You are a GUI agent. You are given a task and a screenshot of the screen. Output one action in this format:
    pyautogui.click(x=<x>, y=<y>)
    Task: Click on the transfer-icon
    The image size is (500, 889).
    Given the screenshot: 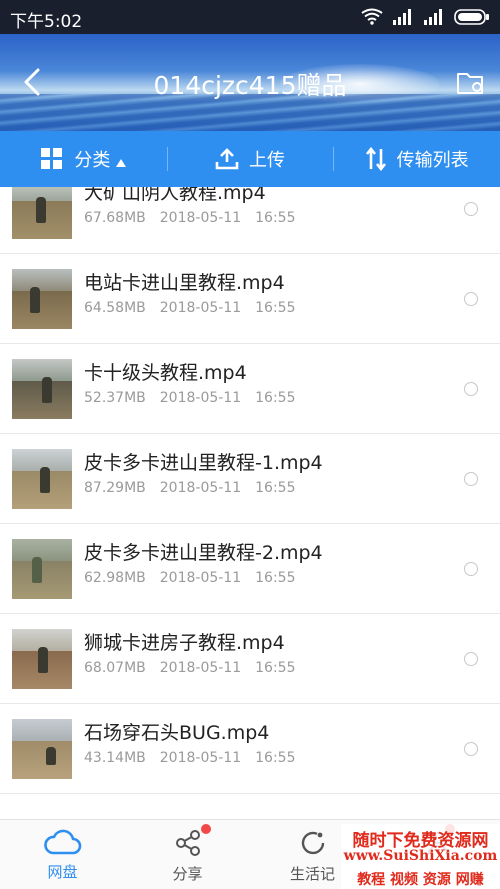 What is the action you would take?
    pyautogui.click(x=375, y=159)
    